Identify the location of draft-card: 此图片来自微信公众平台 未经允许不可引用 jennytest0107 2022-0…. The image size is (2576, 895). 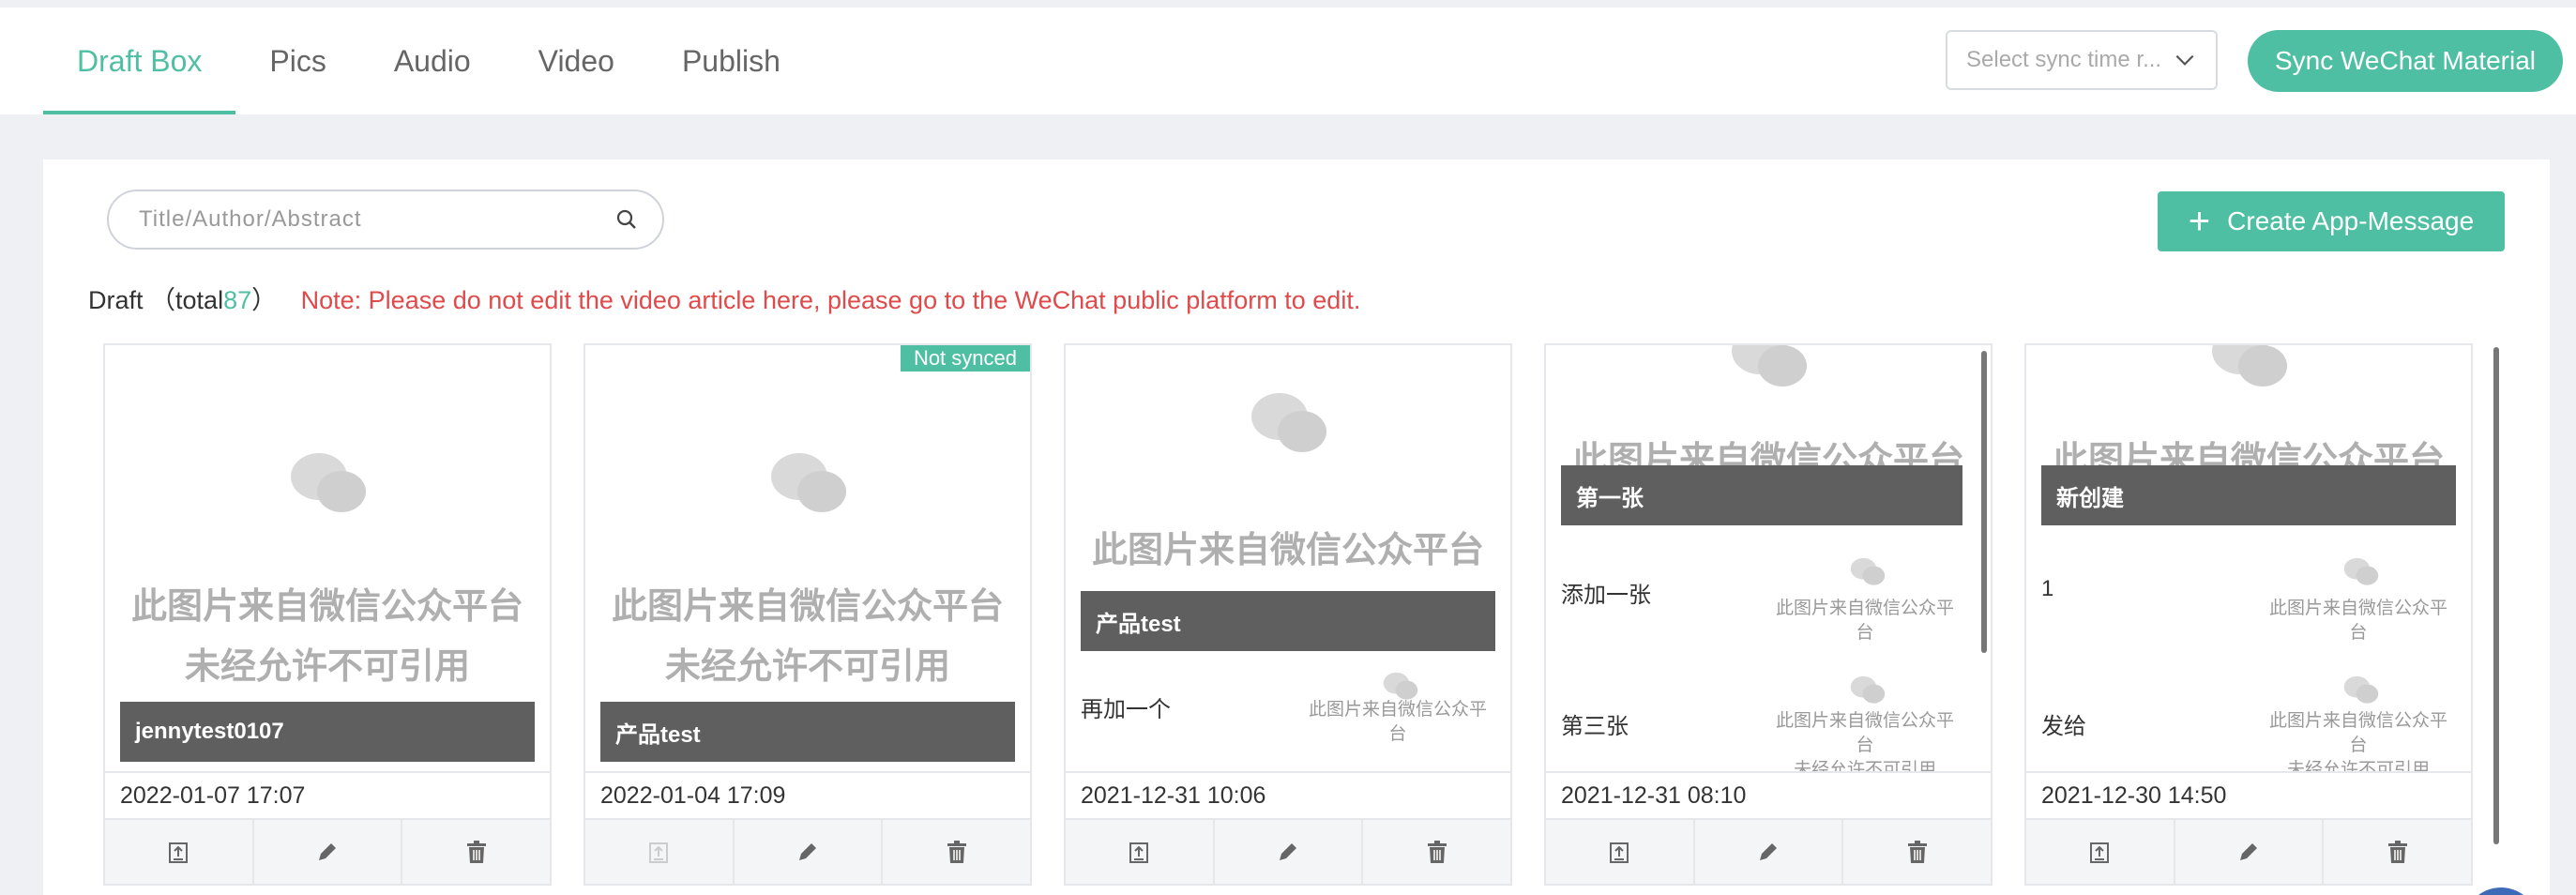
(327, 614).